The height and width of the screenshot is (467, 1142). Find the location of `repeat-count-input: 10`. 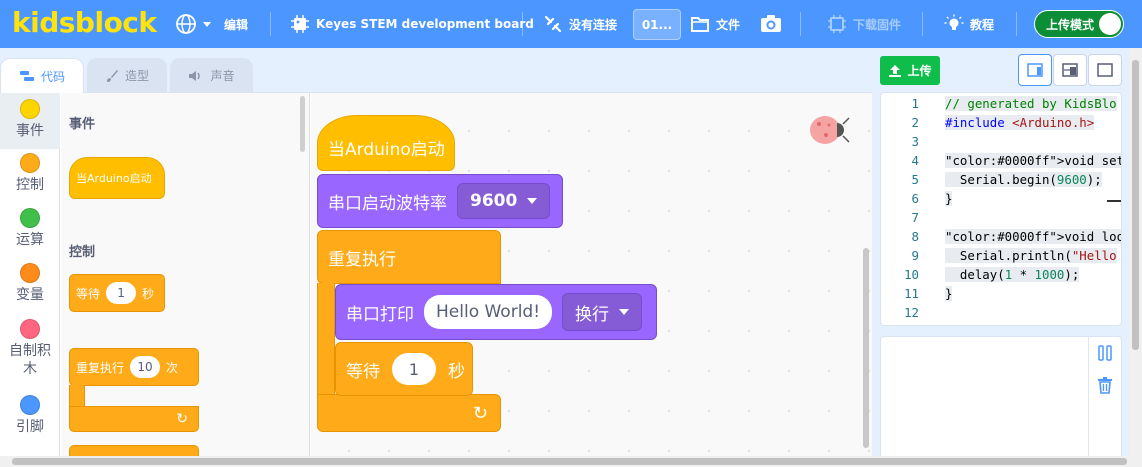

repeat-count-input: 10 is located at coordinates (145, 367).